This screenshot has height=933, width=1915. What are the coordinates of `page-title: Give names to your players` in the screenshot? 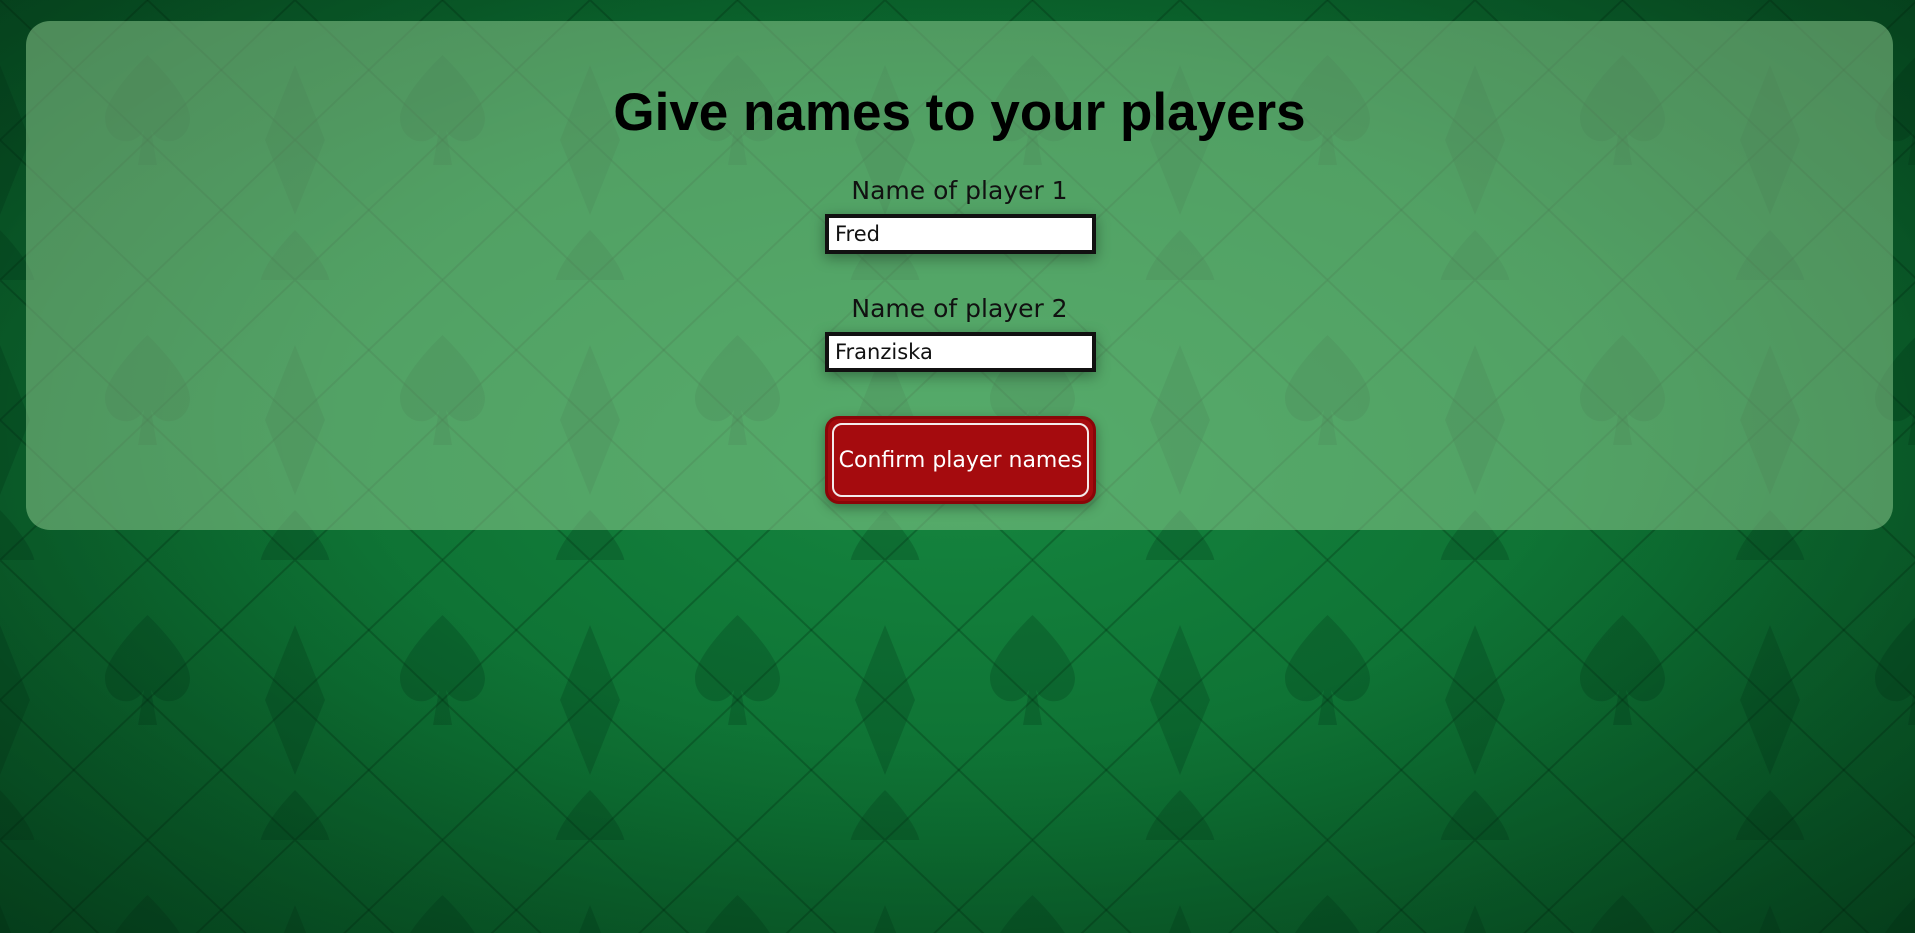 It's located at (959, 112).